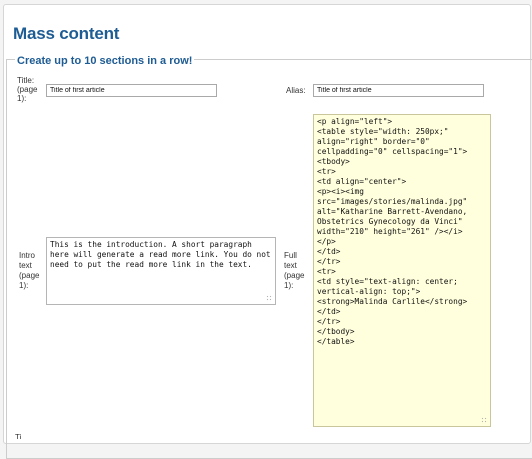  I want to click on title-page-number: 1):, so click(22, 98).